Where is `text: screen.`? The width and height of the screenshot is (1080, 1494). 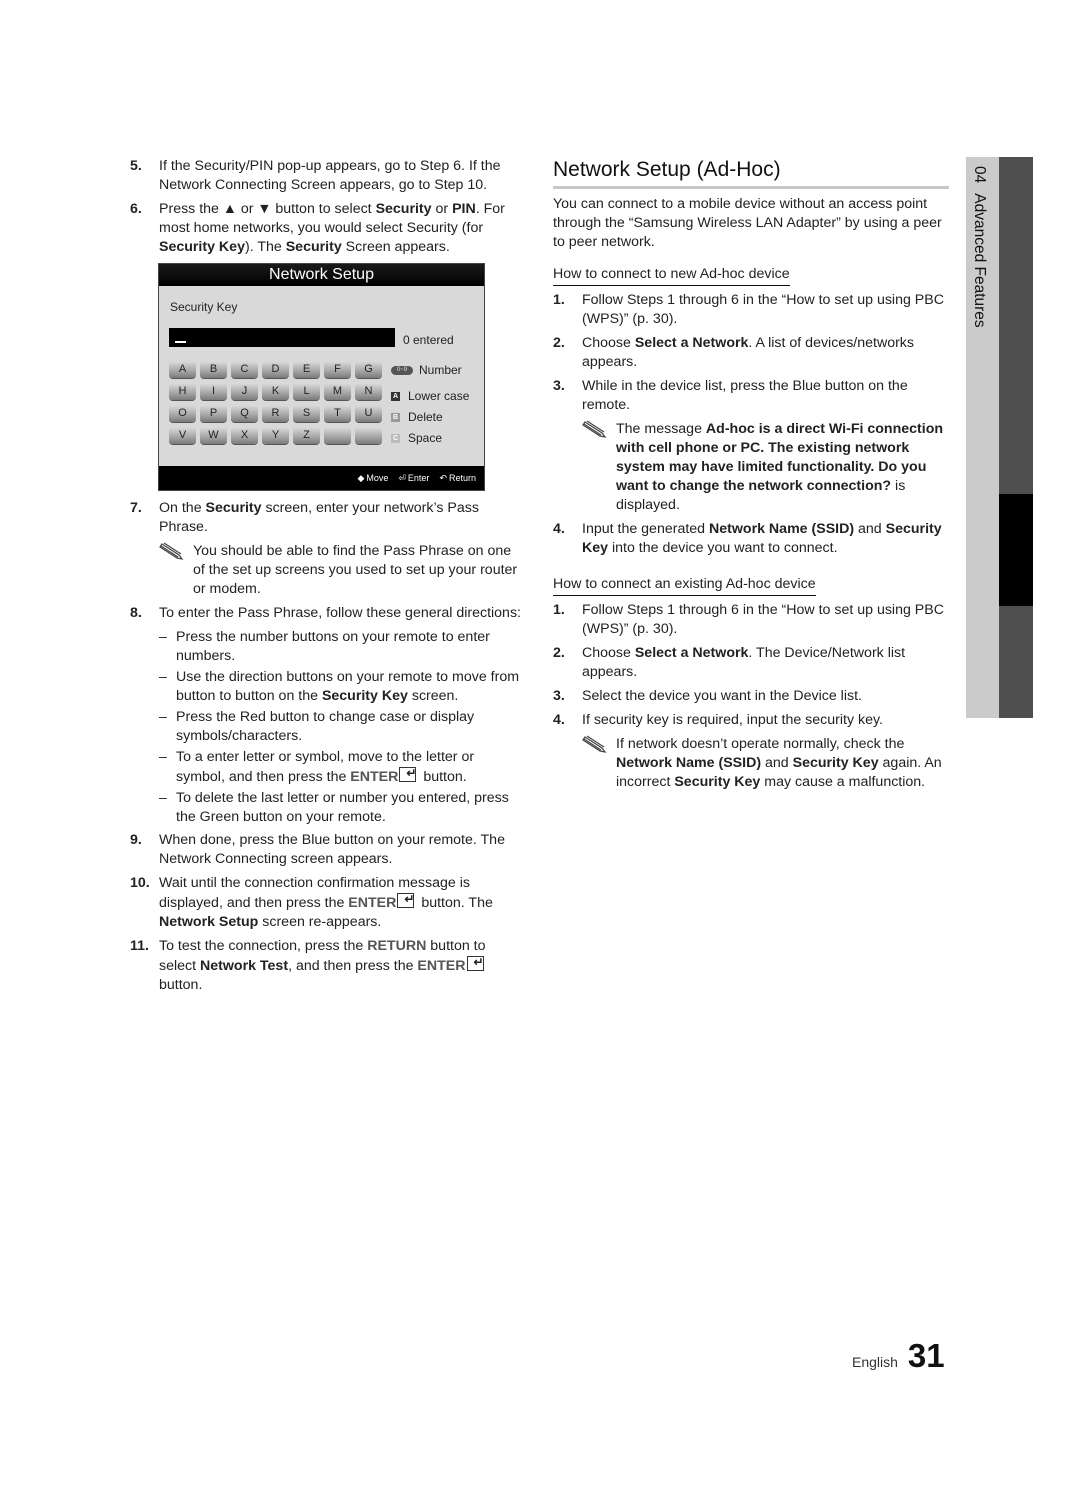
text: screen. is located at coordinates (433, 696).